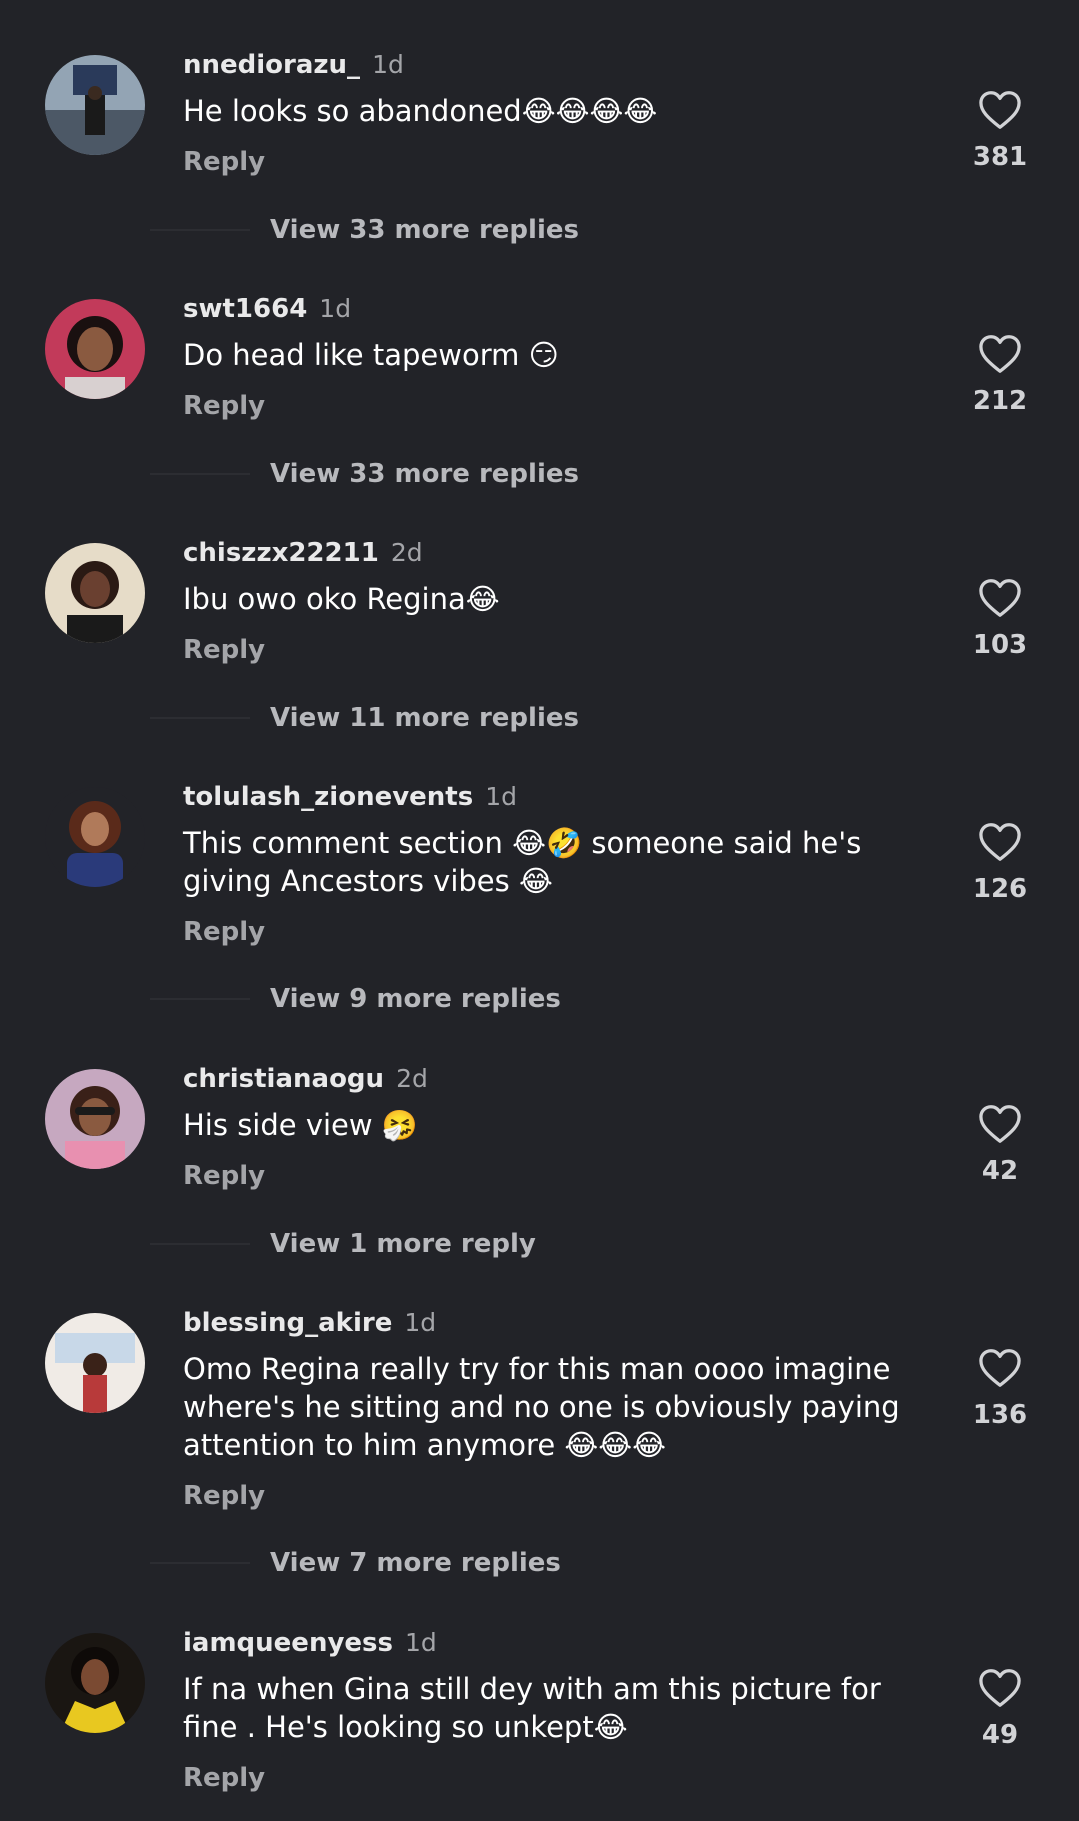  What do you see at coordinates (1000, 401) in the screenshot?
I see `like-count: 212` at bounding box center [1000, 401].